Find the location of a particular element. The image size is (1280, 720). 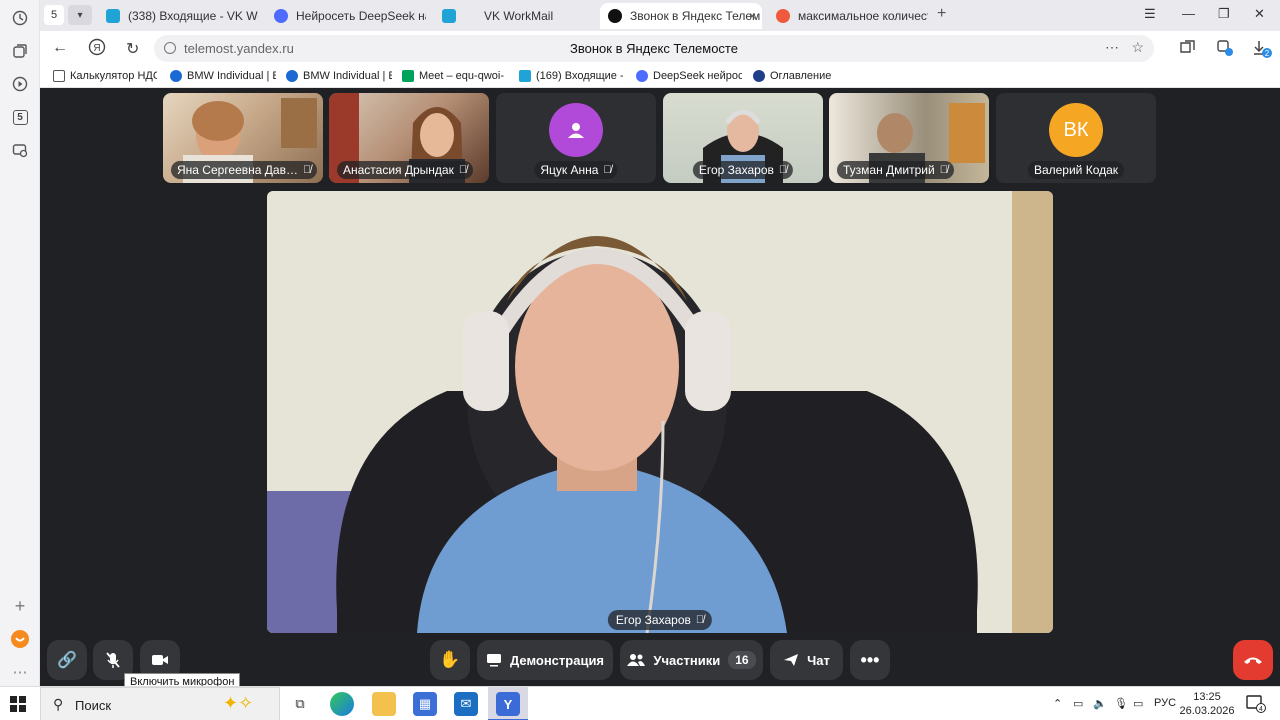

add-panel-icon: + is located at coordinates (20, 606).